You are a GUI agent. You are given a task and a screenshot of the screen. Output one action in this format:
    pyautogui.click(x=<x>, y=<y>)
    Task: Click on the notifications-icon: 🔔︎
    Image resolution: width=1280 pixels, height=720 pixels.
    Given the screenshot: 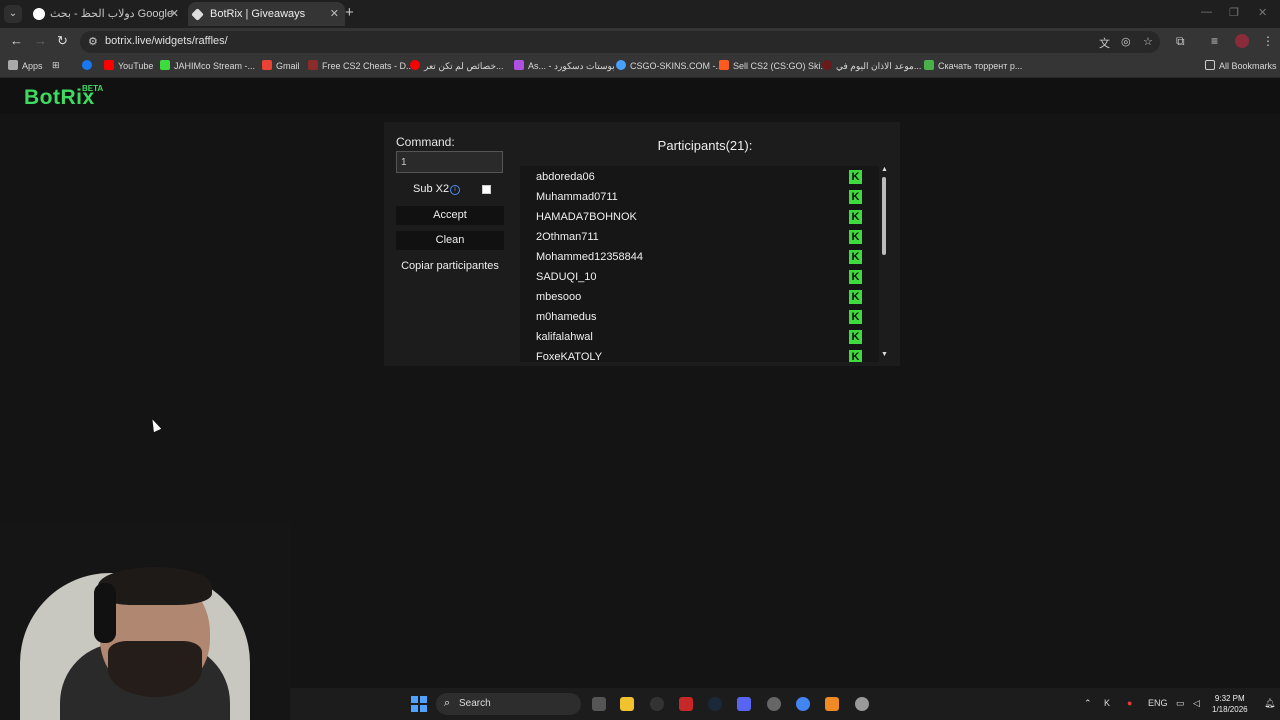 What is the action you would take?
    pyautogui.click(x=1269, y=703)
    